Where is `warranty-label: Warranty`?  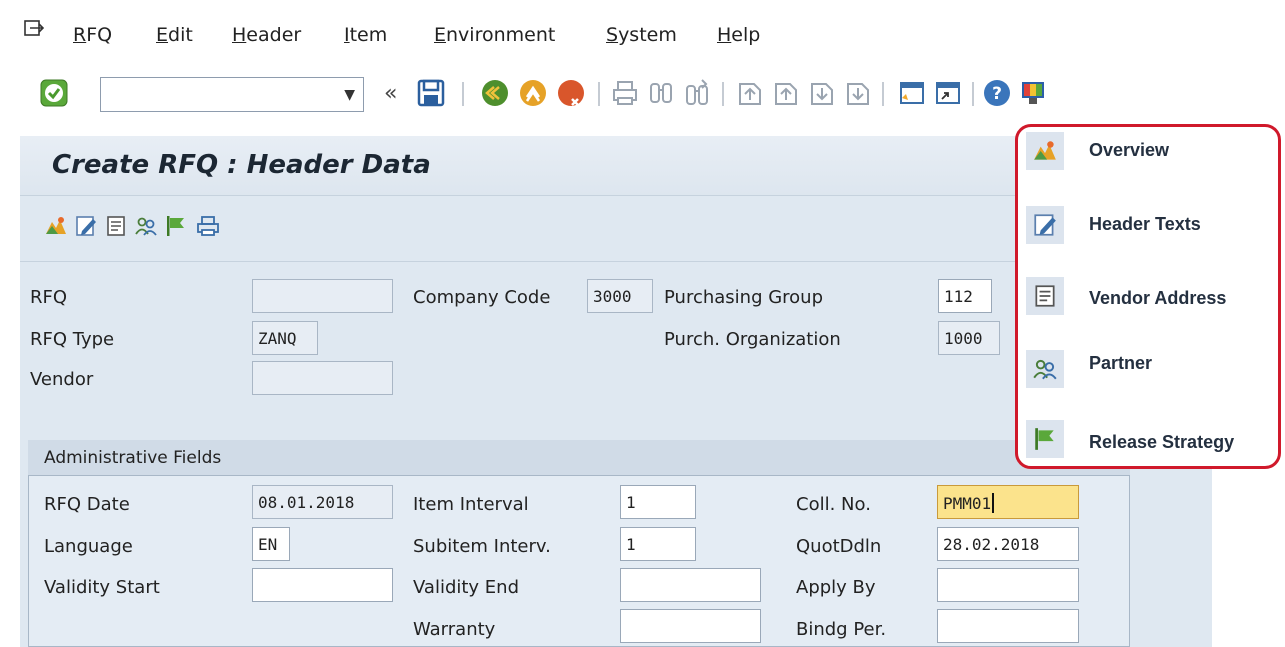 warranty-label: Warranty is located at coordinates (454, 629).